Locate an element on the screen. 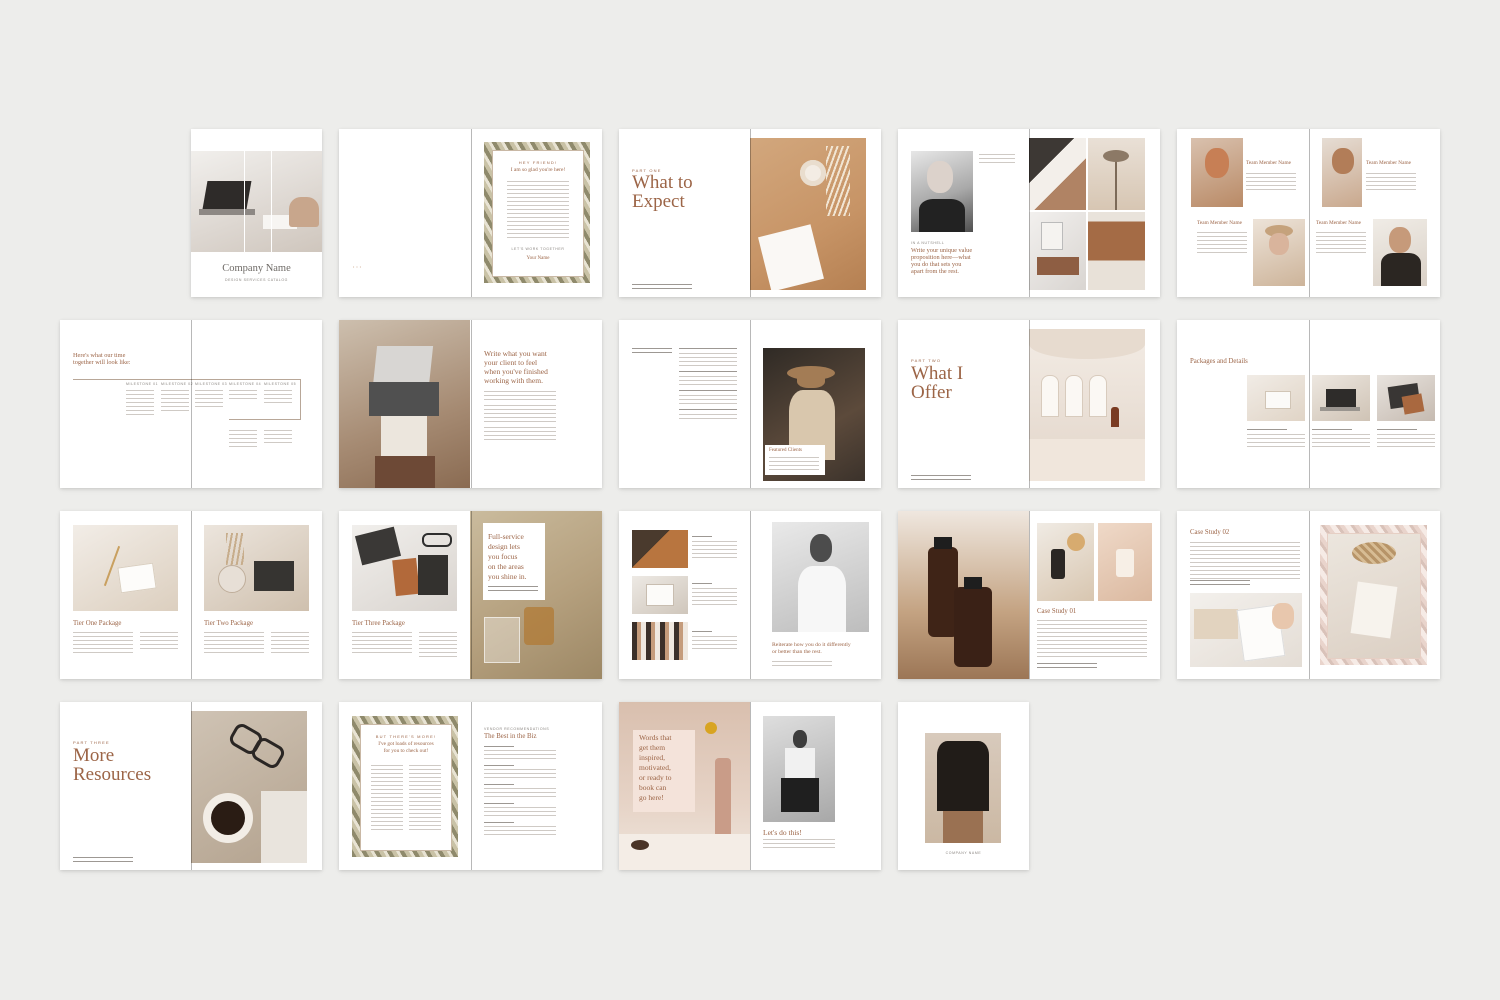  featured-caption: Featured Clients is located at coordinates (785, 450).